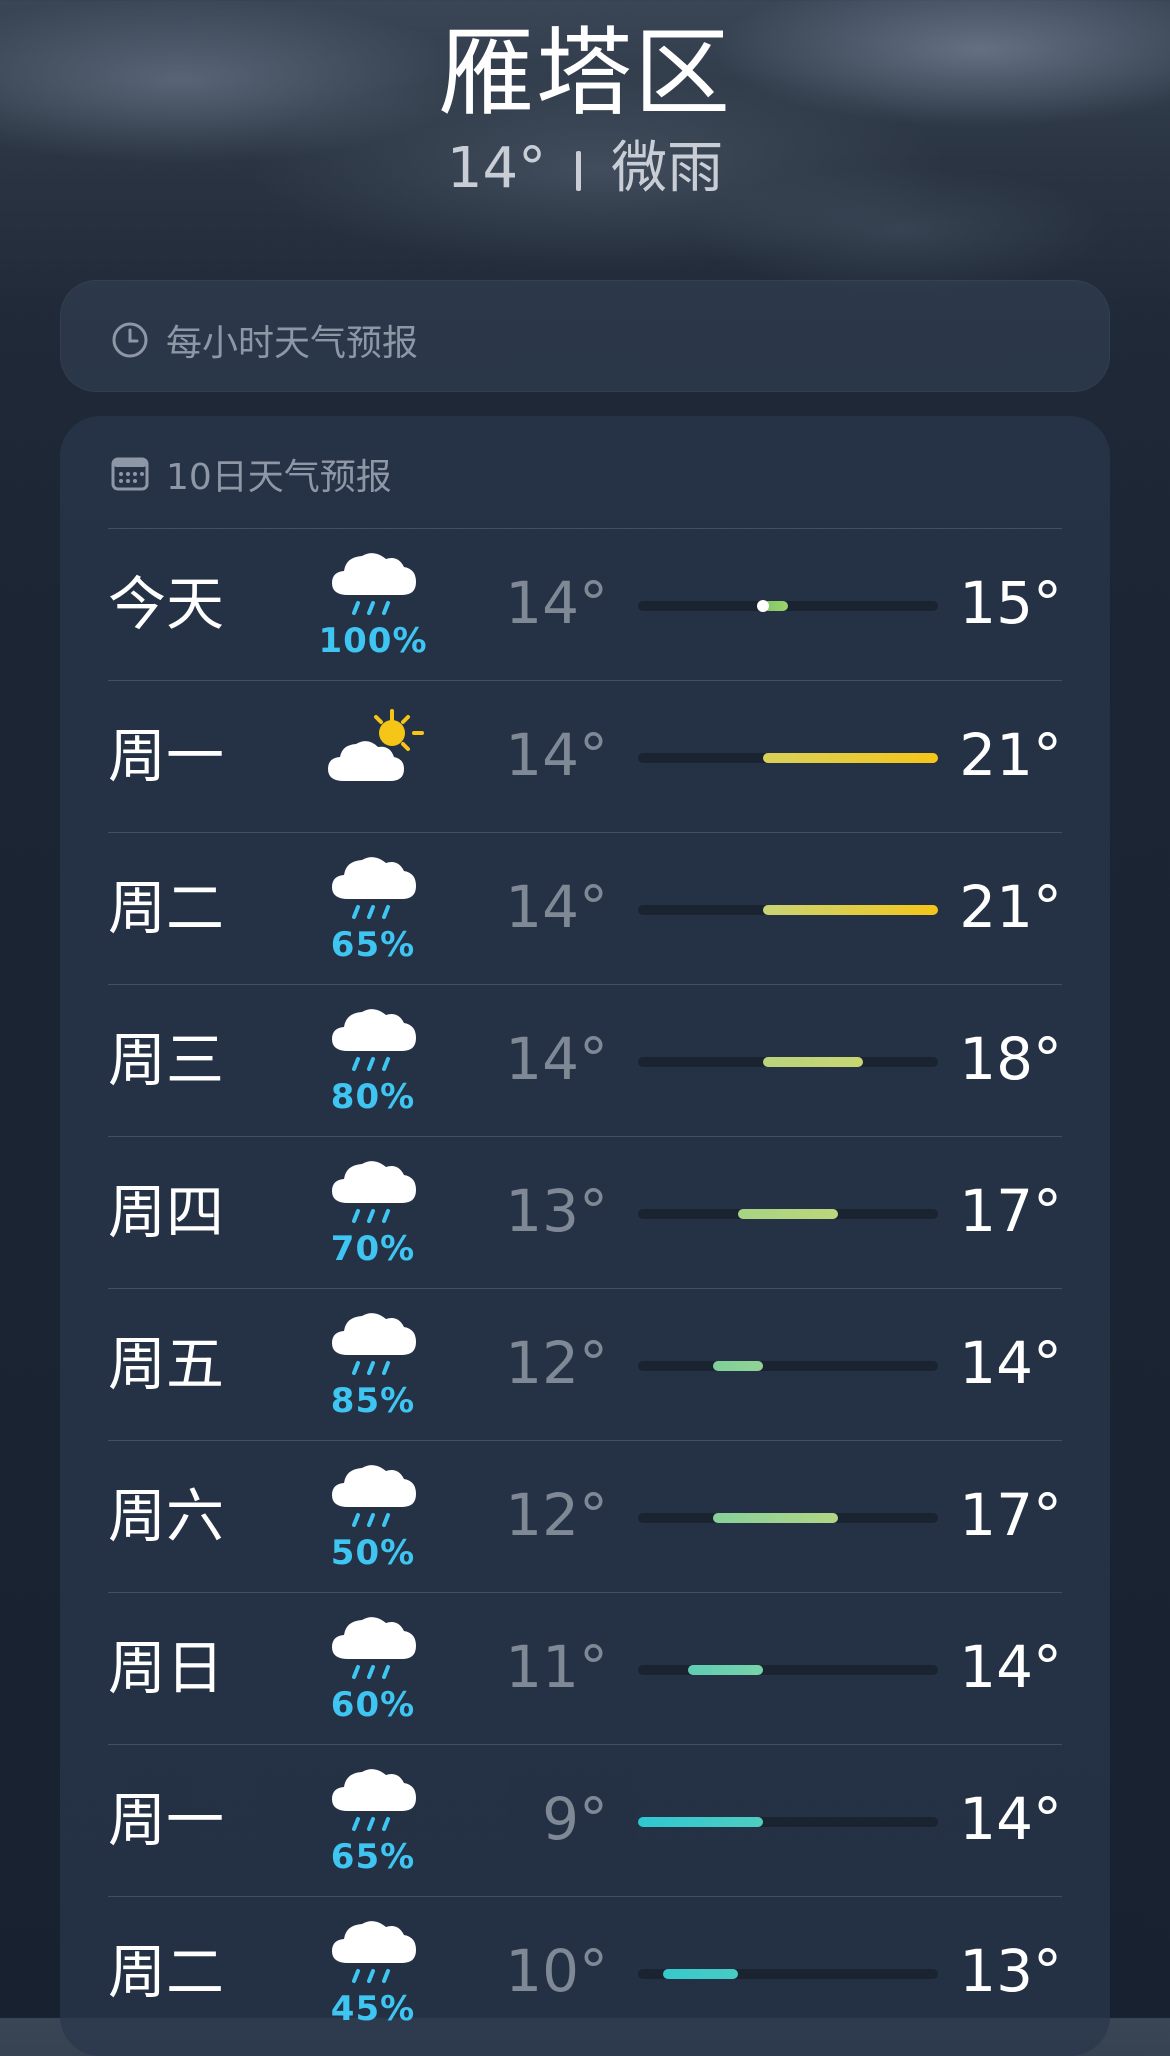  I want to click on precipitation-chance: 70%, so click(373, 1249).